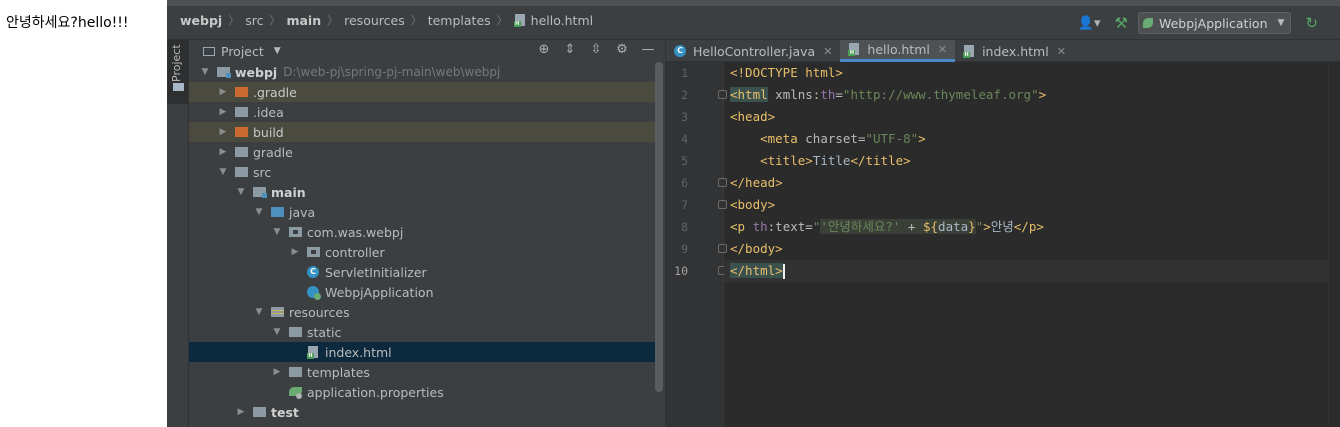 The image size is (1340, 427). I want to click on tab-label: index.html, so click(1015, 51).